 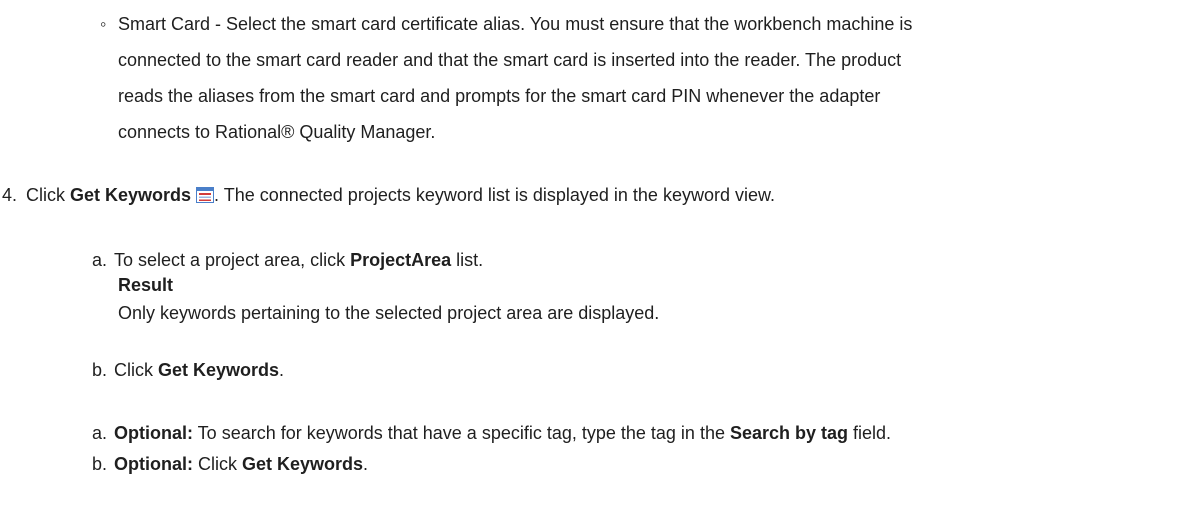 I want to click on substep-text-end: list., so click(x=467, y=260).